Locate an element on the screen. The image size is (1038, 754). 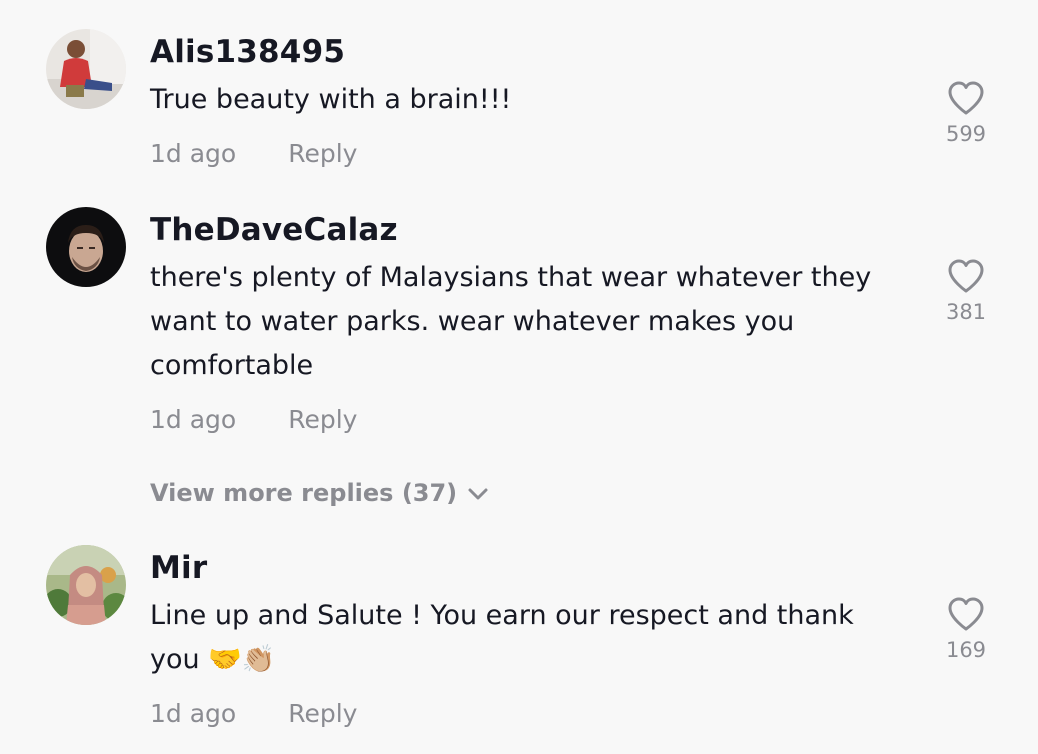
like-count: 599 is located at coordinates (966, 134).